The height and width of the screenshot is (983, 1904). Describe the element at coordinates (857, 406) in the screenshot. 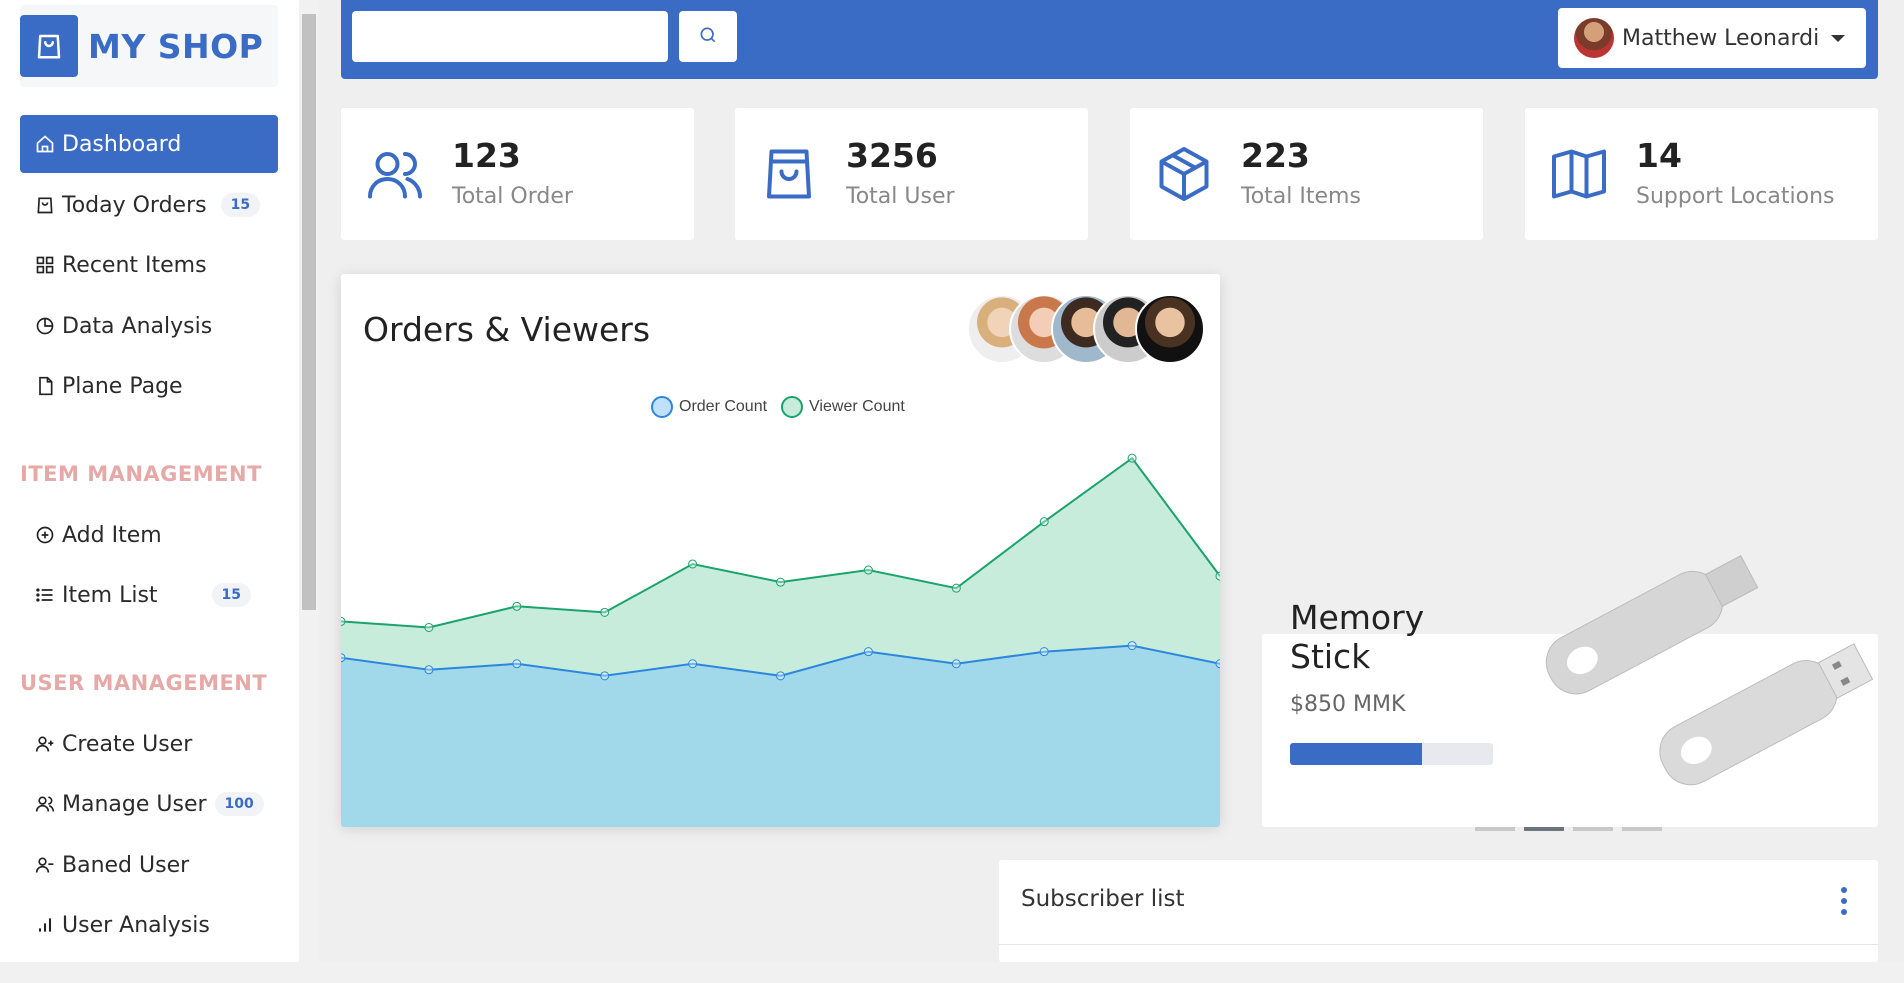

I see `legend-label: Viewer Count` at that location.